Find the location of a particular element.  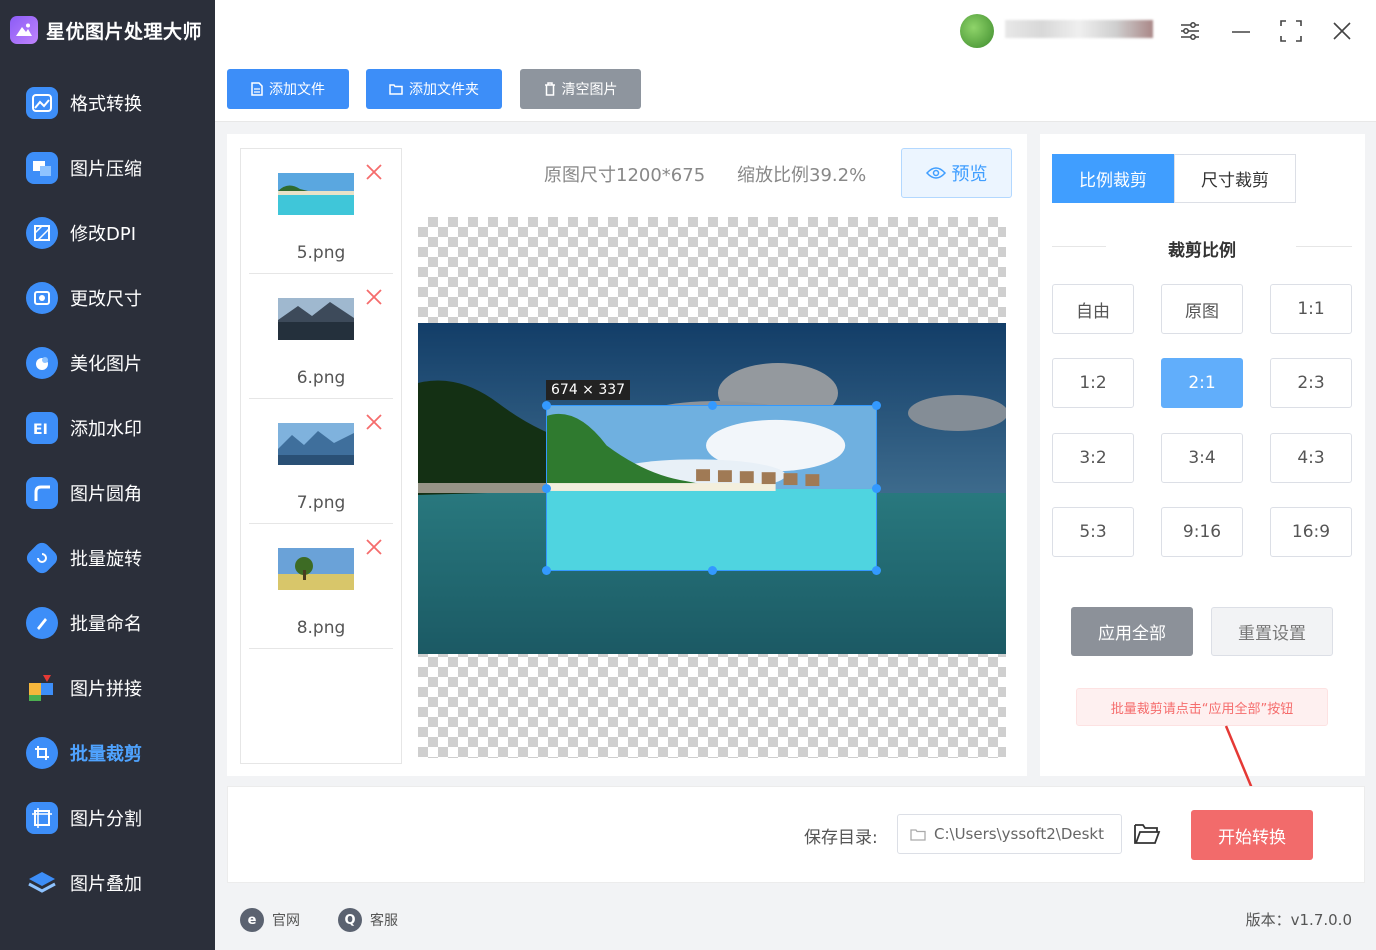

sidebar-item-compress: 图片压缩 is located at coordinates (107, 167).